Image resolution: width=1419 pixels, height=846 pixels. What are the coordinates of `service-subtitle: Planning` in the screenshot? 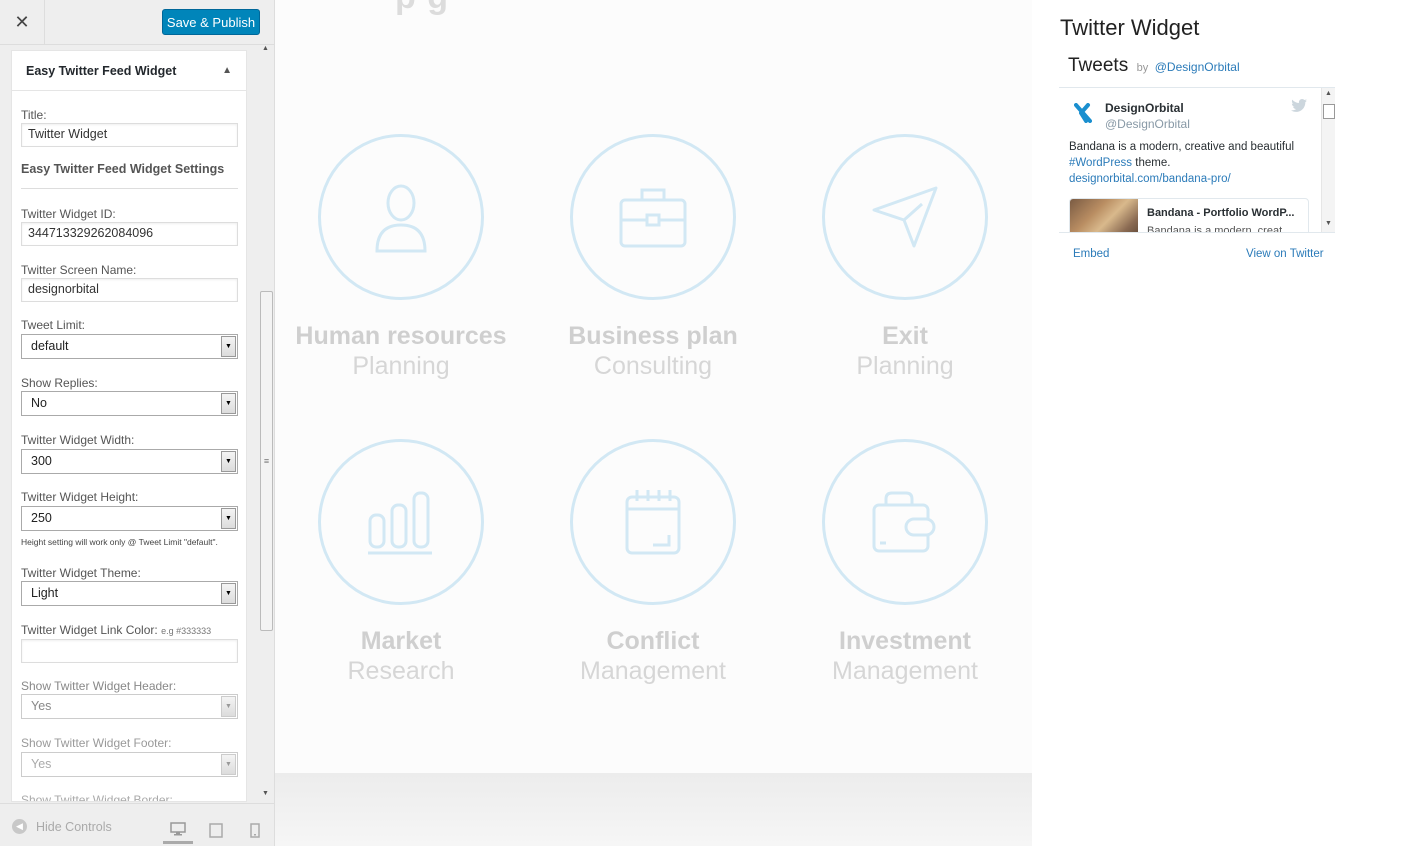 It's located at (905, 366).